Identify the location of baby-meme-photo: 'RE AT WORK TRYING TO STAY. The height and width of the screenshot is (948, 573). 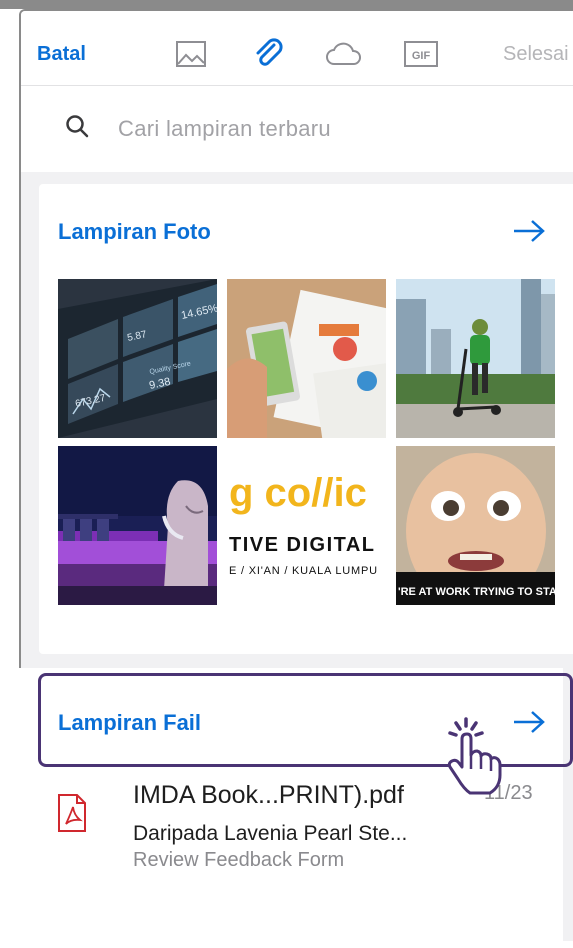
(475, 525).